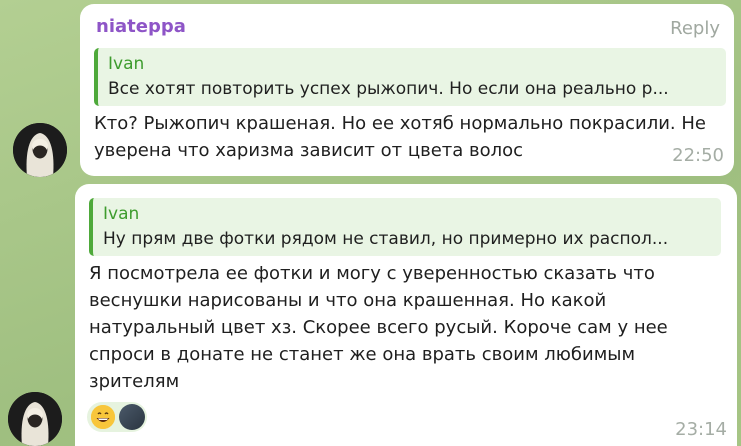  What do you see at coordinates (695, 28) in the screenshot?
I see `reply-button: Reply` at bounding box center [695, 28].